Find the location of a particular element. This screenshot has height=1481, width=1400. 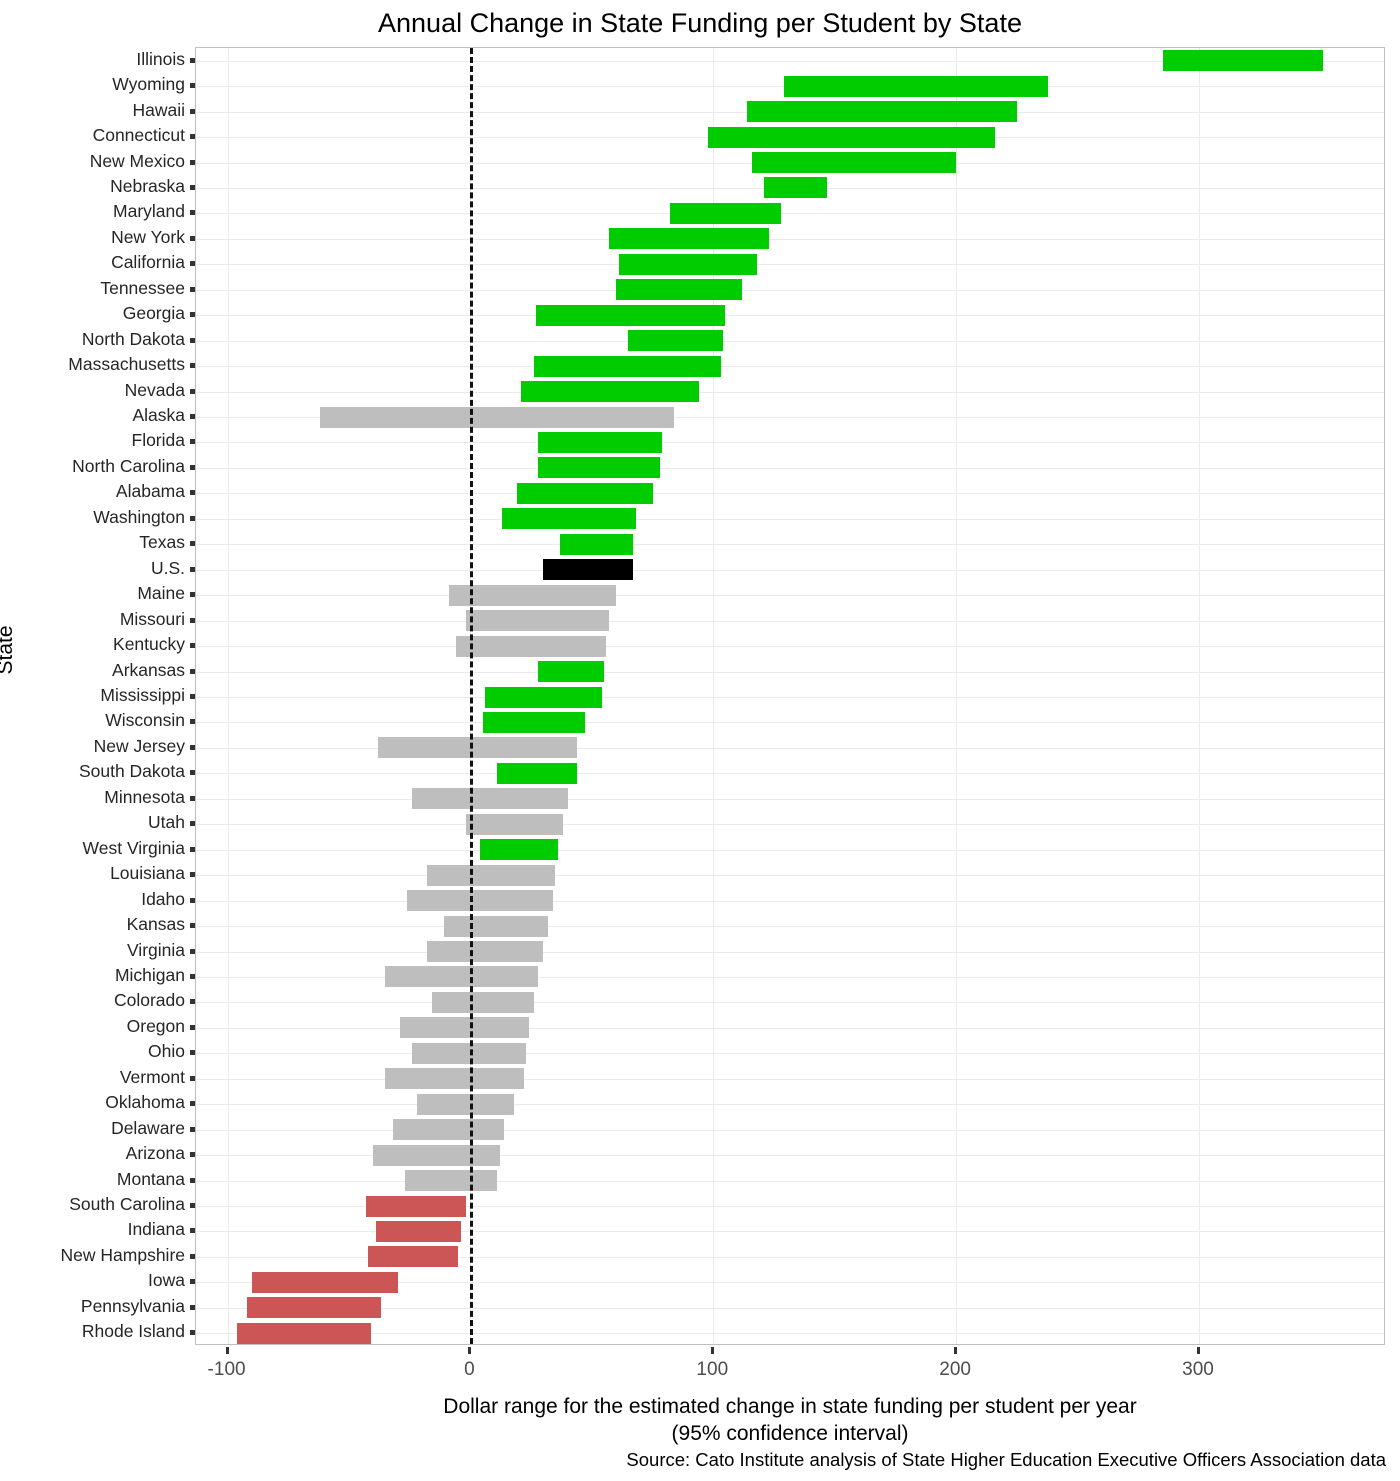

bar-kentucky is located at coordinates (531, 646).